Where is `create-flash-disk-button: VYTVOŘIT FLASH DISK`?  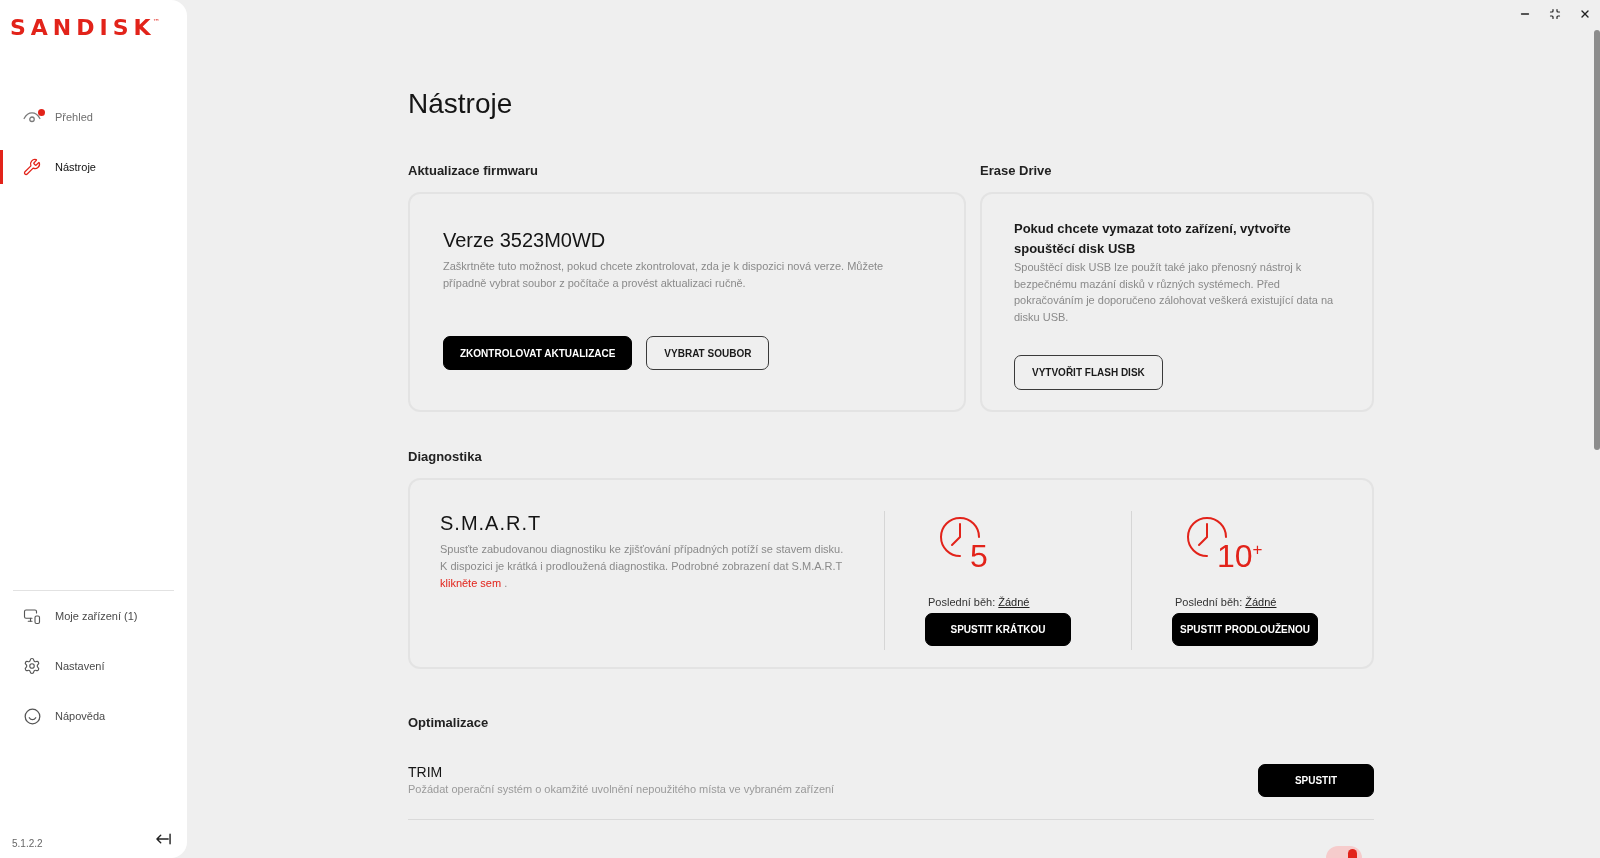
create-flash-disk-button: VYTVOŘIT FLASH DISK is located at coordinates (1088, 372).